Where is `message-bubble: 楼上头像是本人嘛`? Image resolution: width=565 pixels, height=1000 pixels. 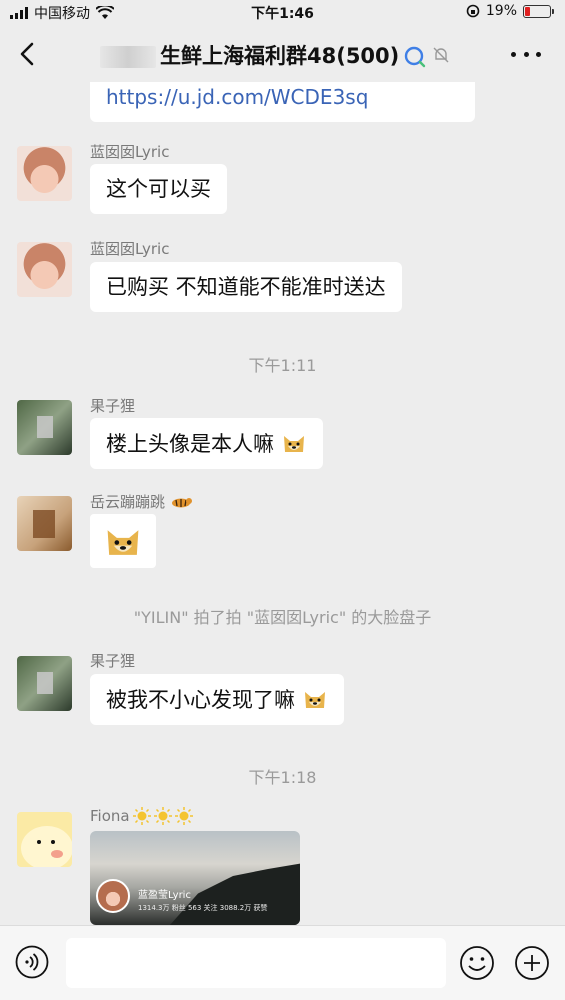
message-bubble: 楼上头像是本人嘛 is located at coordinates (206, 443).